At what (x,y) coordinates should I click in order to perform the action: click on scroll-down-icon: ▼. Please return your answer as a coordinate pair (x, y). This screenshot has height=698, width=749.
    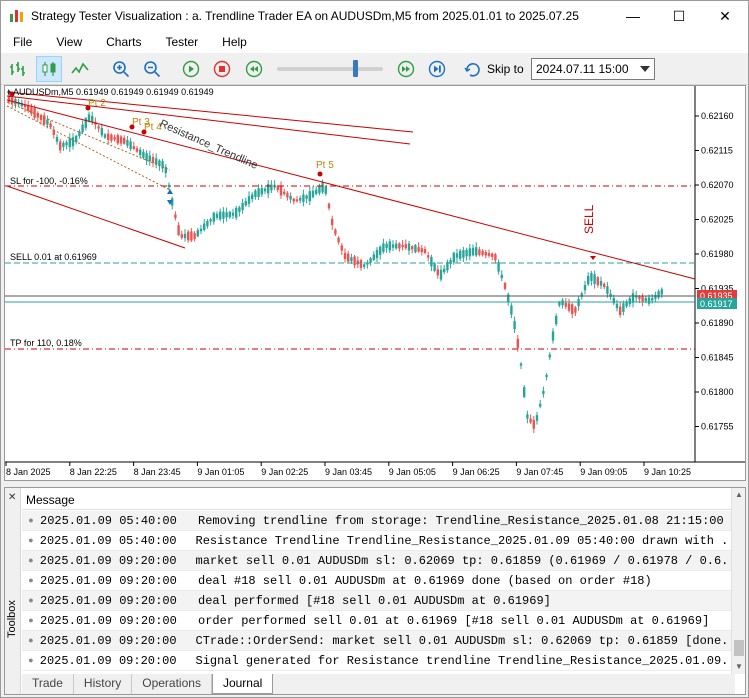
    Looking at the image, I should click on (739, 667).